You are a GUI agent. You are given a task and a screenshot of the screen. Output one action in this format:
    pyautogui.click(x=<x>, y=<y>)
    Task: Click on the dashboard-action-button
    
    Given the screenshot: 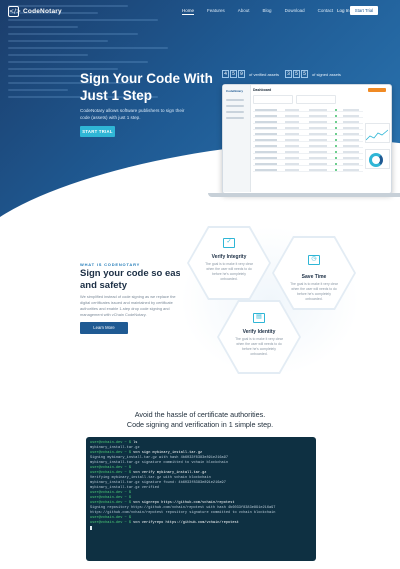 What is the action you would take?
    pyautogui.click(x=377, y=90)
    